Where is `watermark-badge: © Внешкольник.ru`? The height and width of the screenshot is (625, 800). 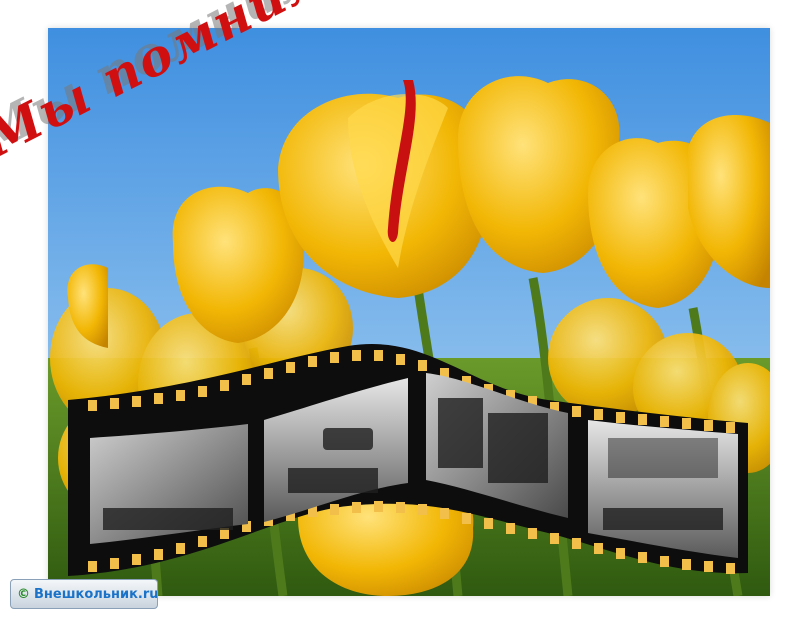
watermark-badge: © Внешкольник.ru is located at coordinates (84, 594).